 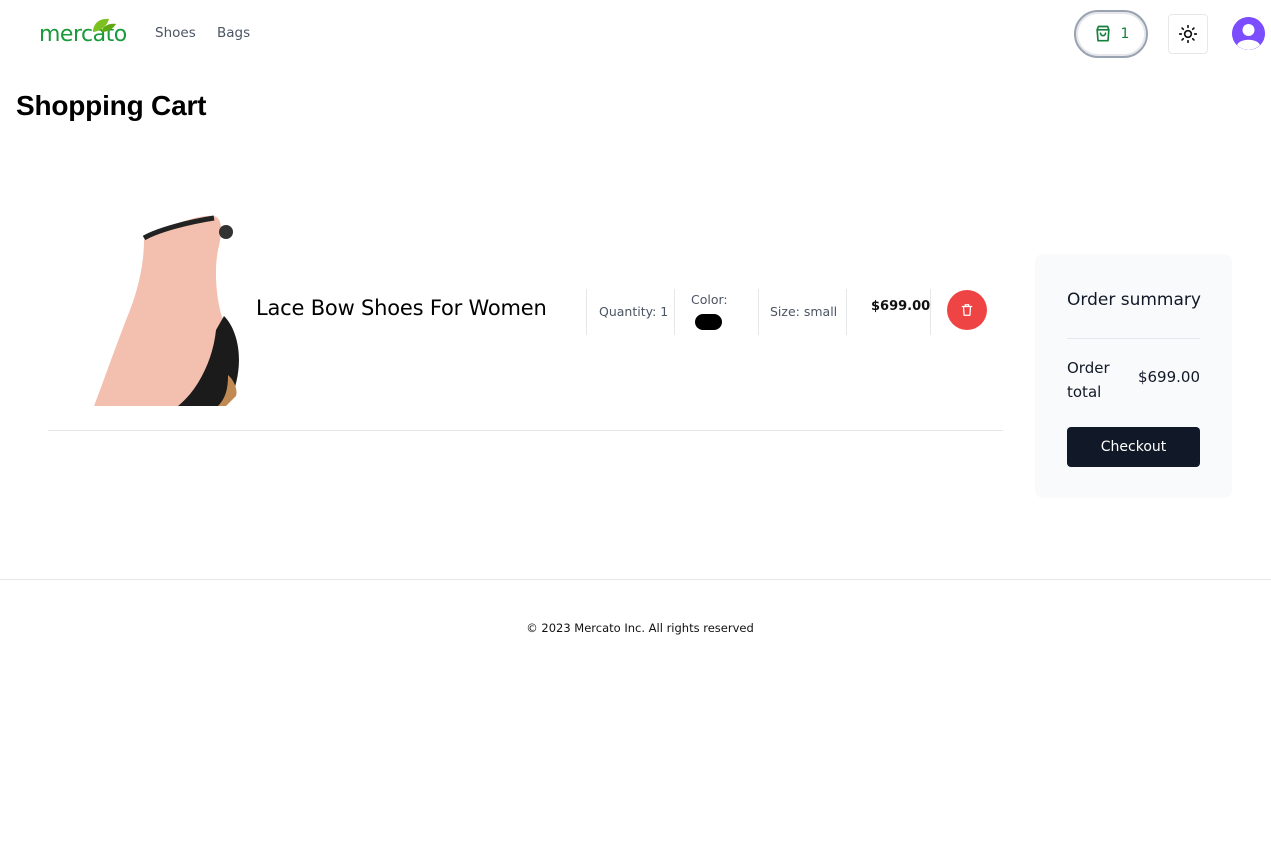 I want to click on user-avatar, so click(x=1248, y=33).